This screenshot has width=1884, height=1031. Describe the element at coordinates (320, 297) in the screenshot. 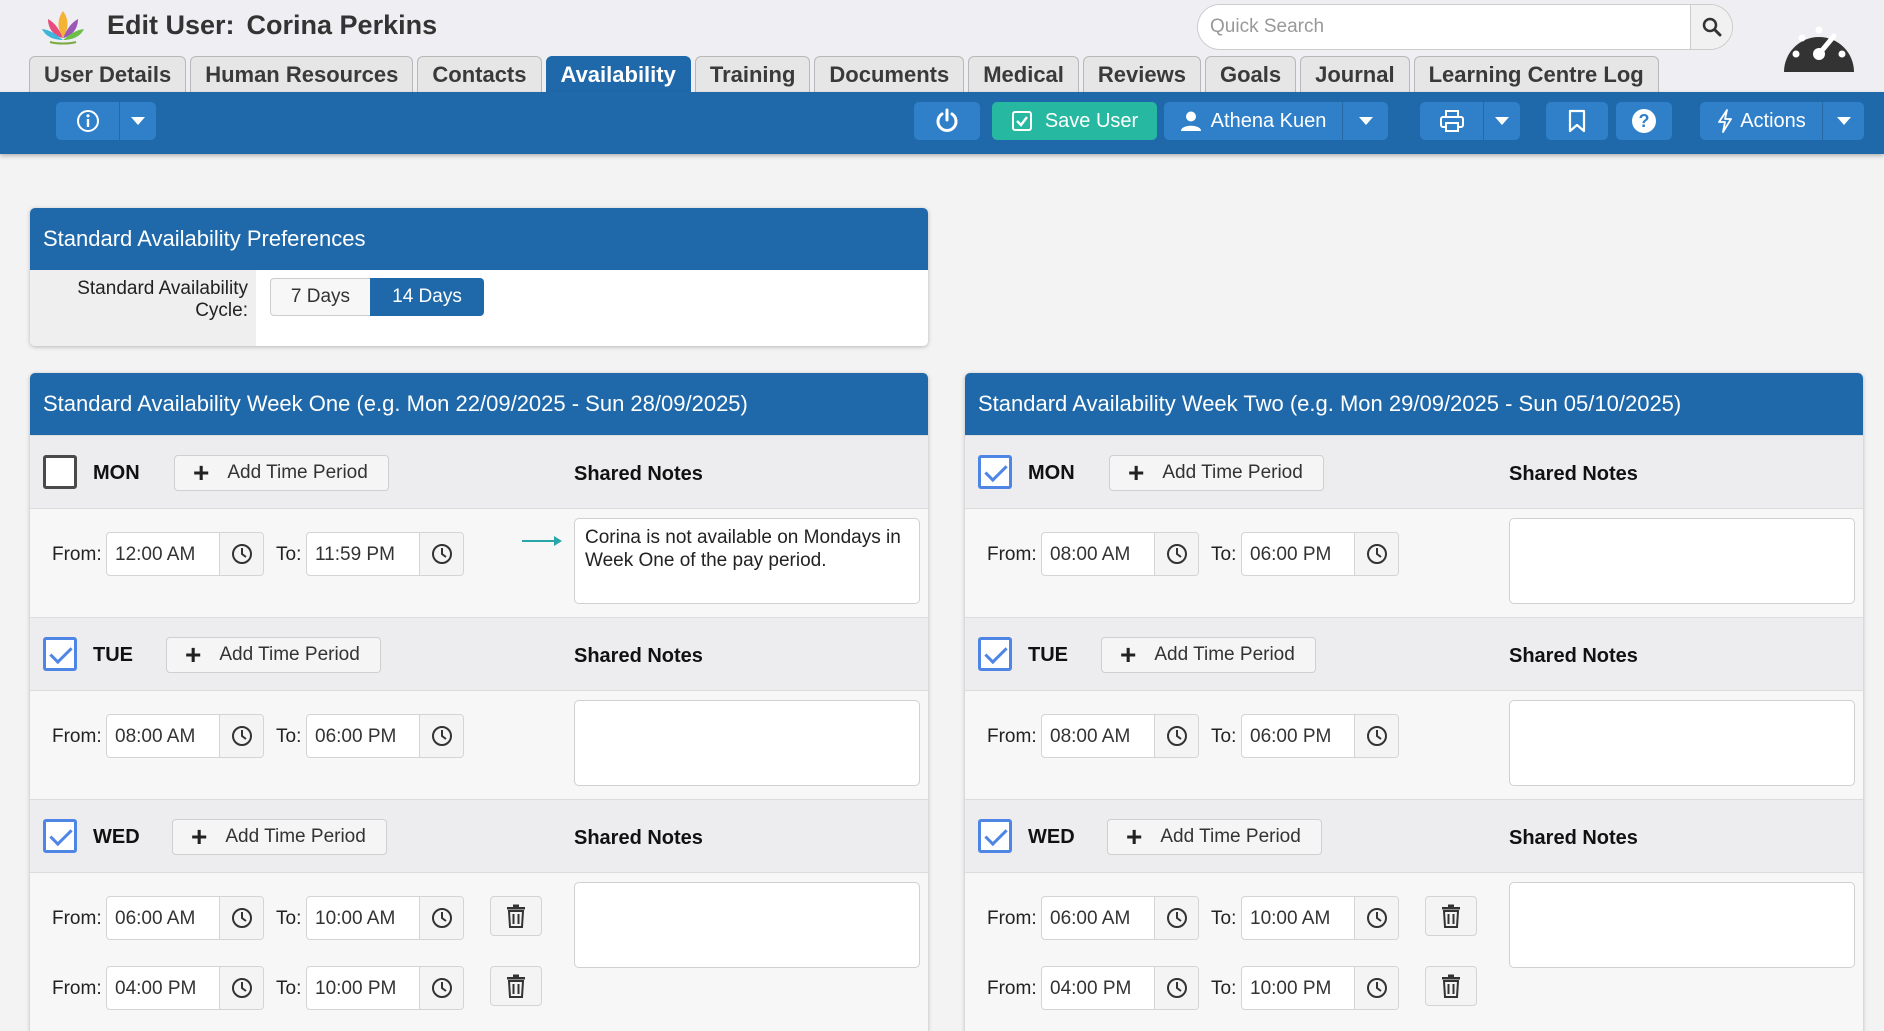

I see `cycle-7-days-button: 7 Days` at that location.